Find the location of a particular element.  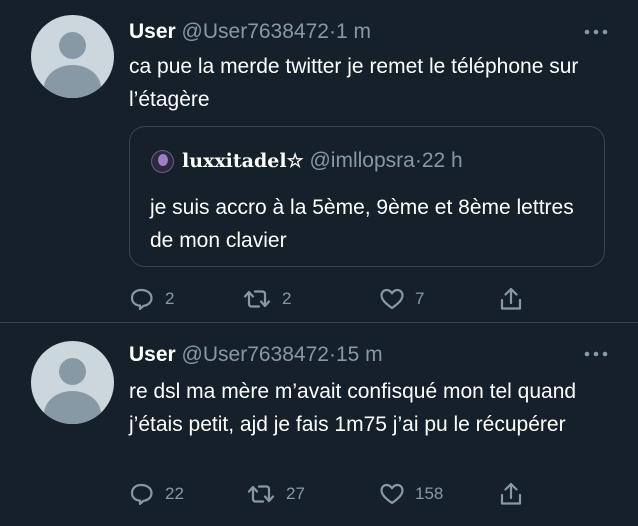

retweet-button: 2 is located at coordinates (266, 299).